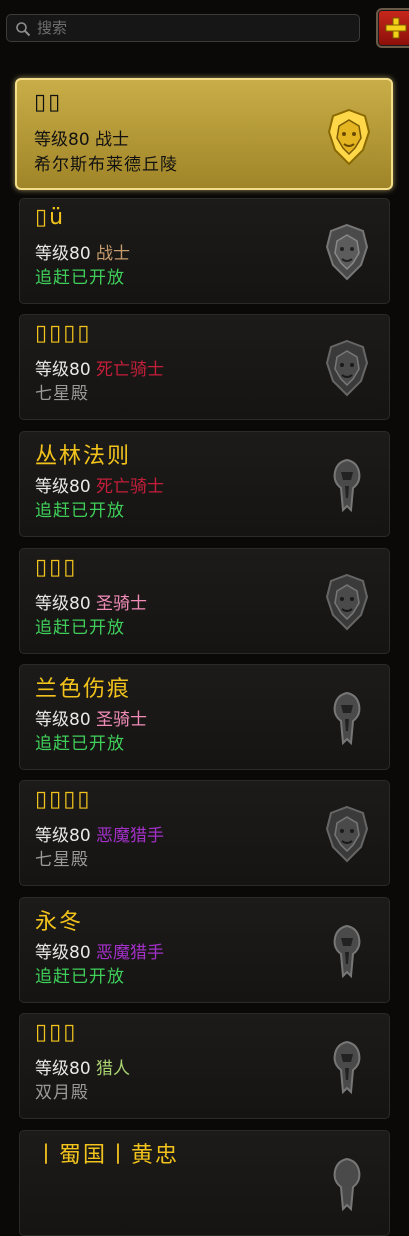  What do you see at coordinates (106, 165) in the screenshot?
I see `character-realm: 希尔斯布莱德丘陵` at bounding box center [106, 165].